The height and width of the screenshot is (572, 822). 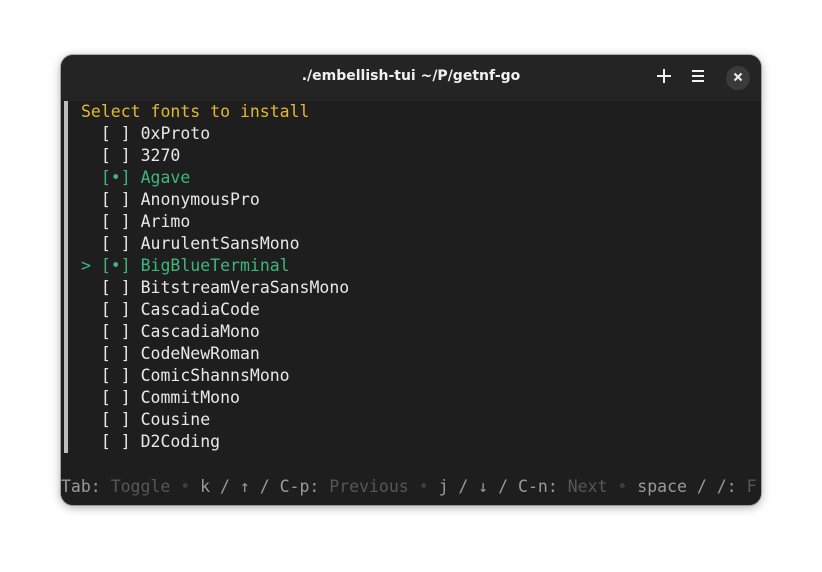 What do you see at coordinates (81, 486) in the screenshot?
I see `help-key: Tab:` at bounding box center [81, 486].